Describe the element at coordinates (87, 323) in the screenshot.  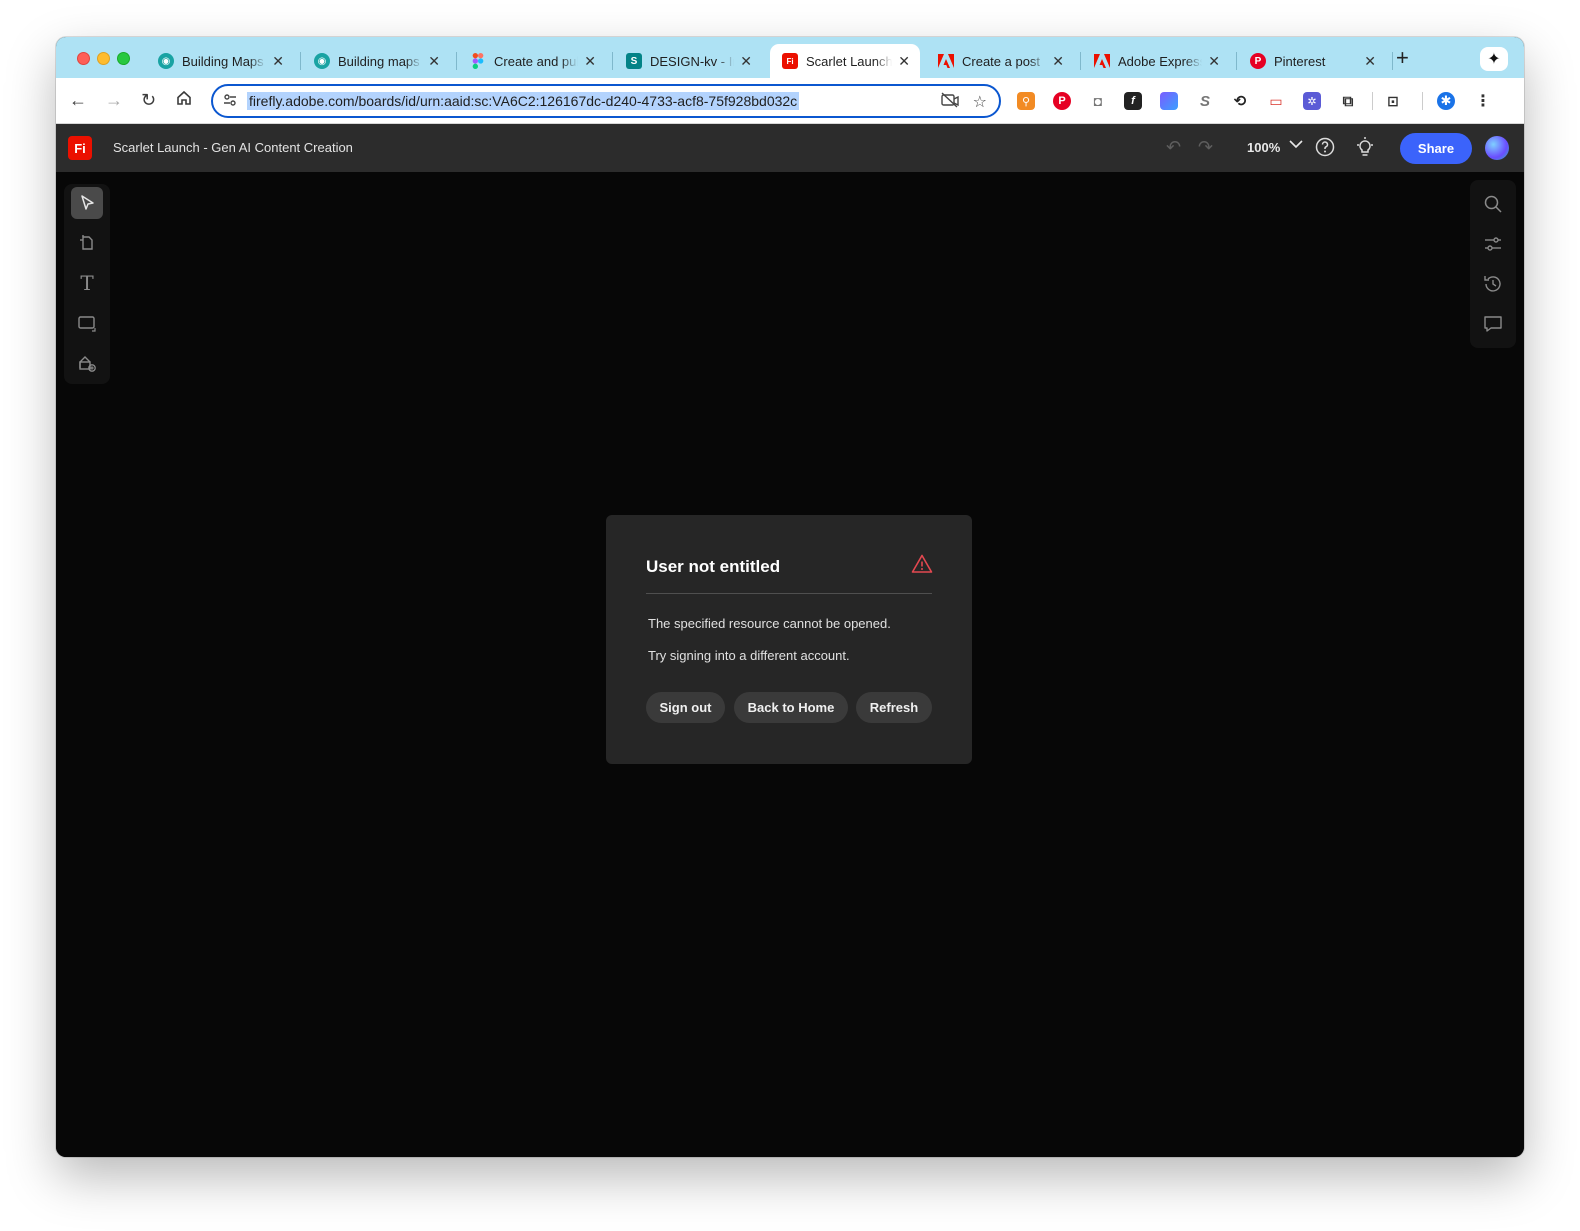
I see `shape-tool-icon` at that location.